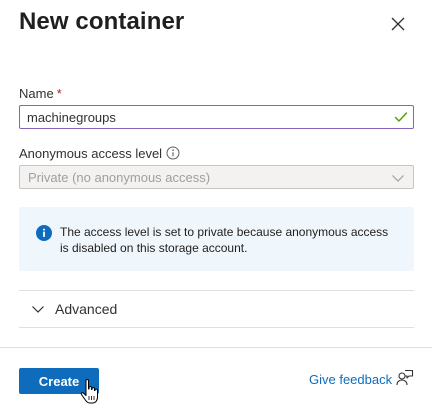  Describe the element at coordinates (40, 93) in the screenshot. I see `name-label: Name *` at that location.